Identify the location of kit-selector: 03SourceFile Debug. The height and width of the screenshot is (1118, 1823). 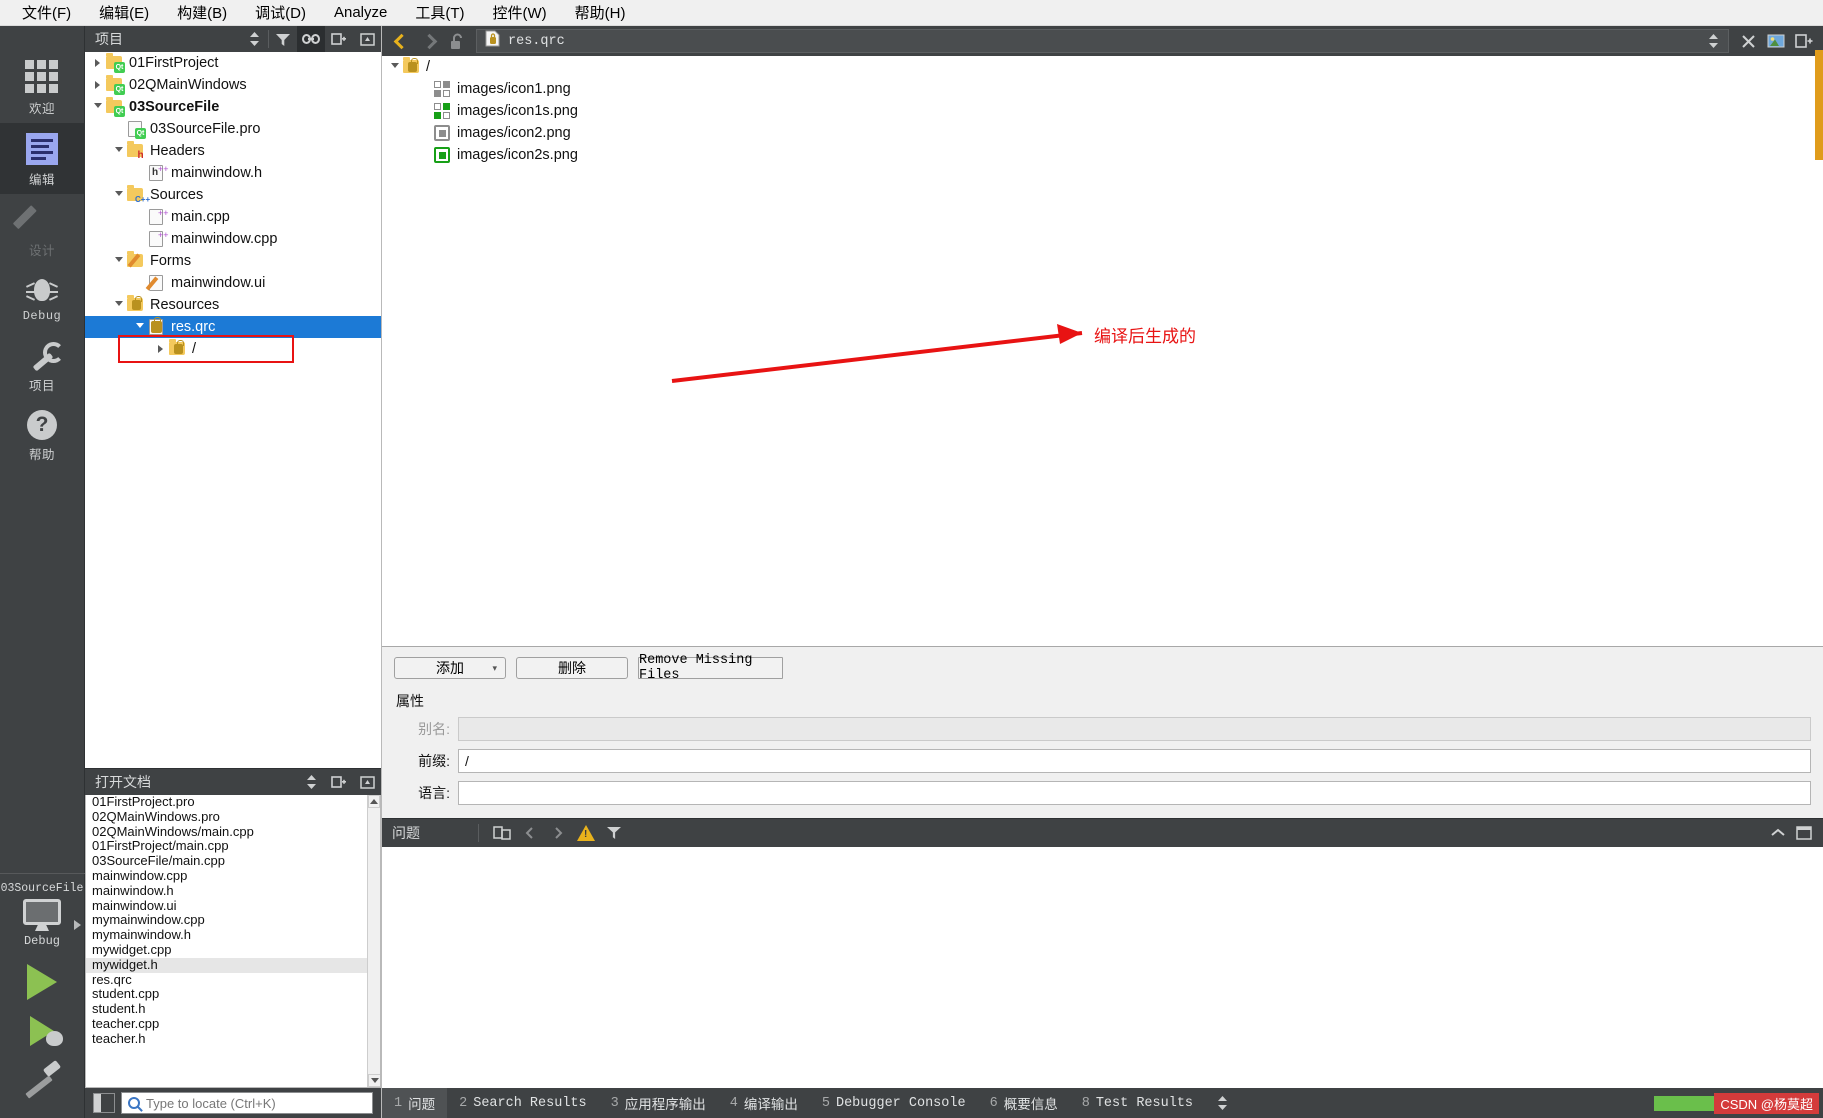
(42, 910).